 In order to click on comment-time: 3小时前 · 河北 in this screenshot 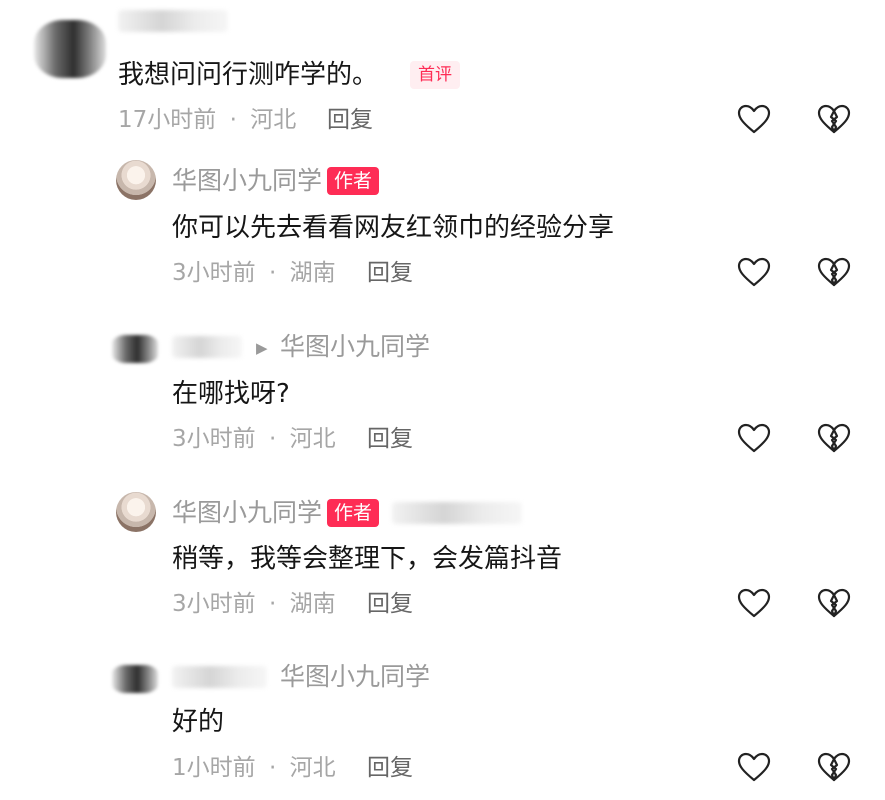, I will do `click(254, 439)`.